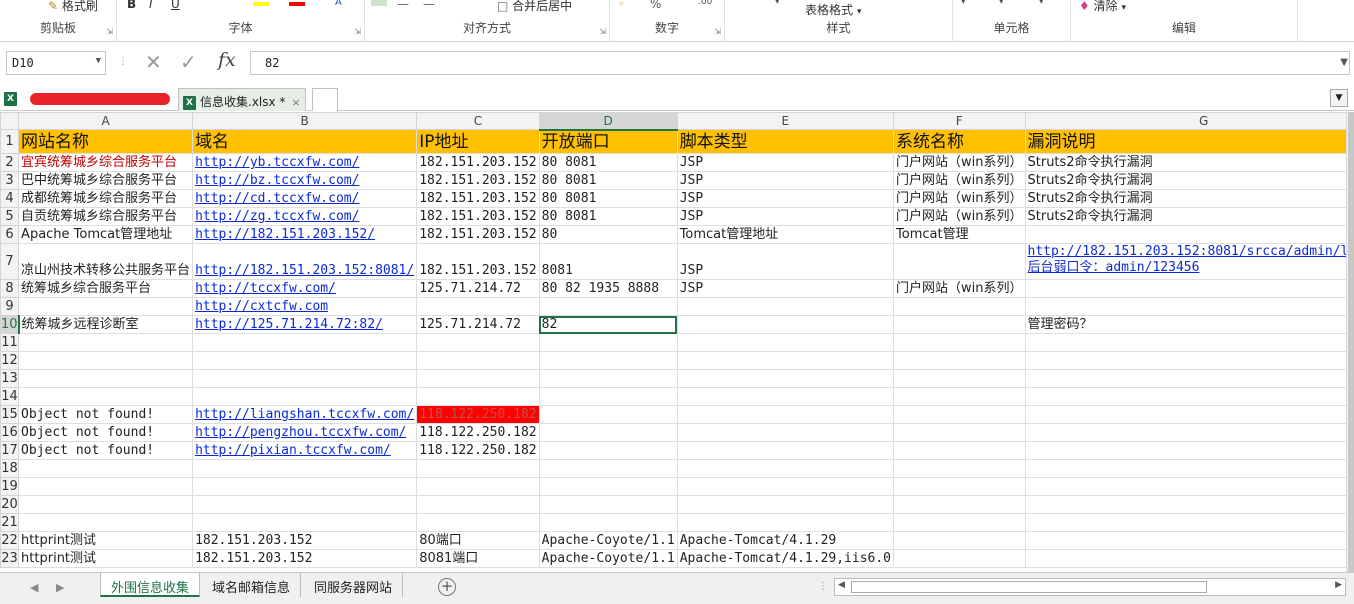 The image size is (1354, 604). What do you see at coordinates (534, 7) in the screenshot?
I see `merge-center-button: □ 合并后居中` at bounding box center [534, 7].